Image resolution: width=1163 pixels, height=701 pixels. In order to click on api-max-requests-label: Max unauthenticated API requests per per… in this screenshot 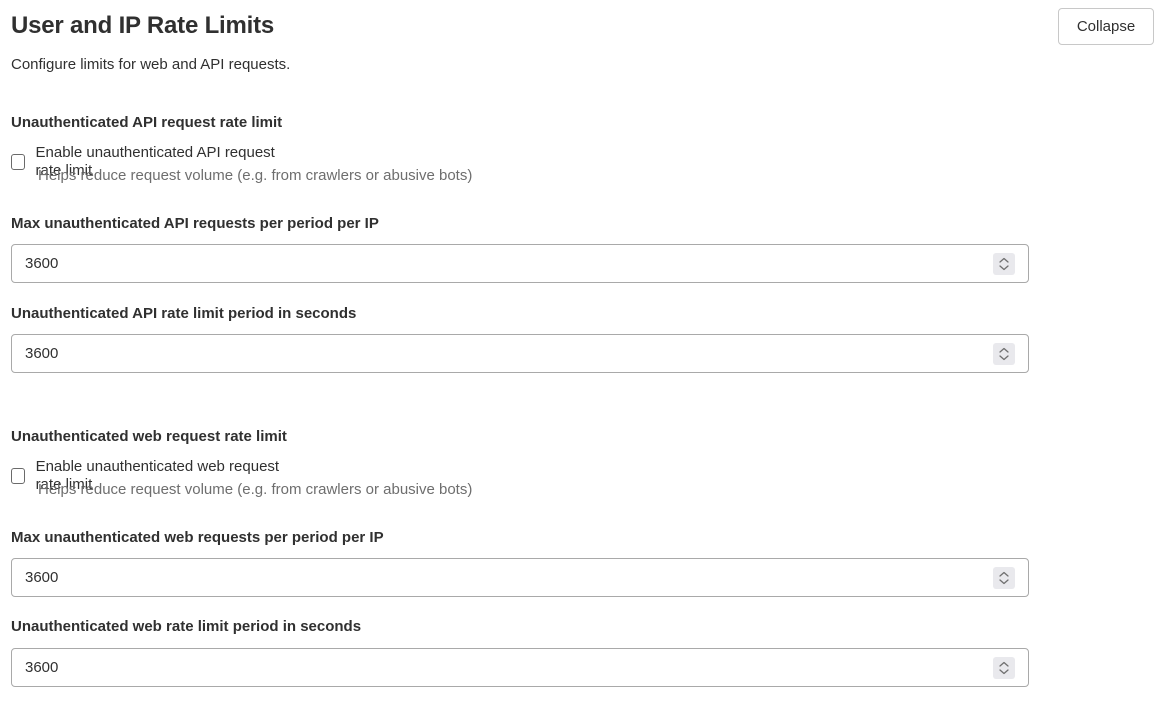, I will do `click(195, 223)`.